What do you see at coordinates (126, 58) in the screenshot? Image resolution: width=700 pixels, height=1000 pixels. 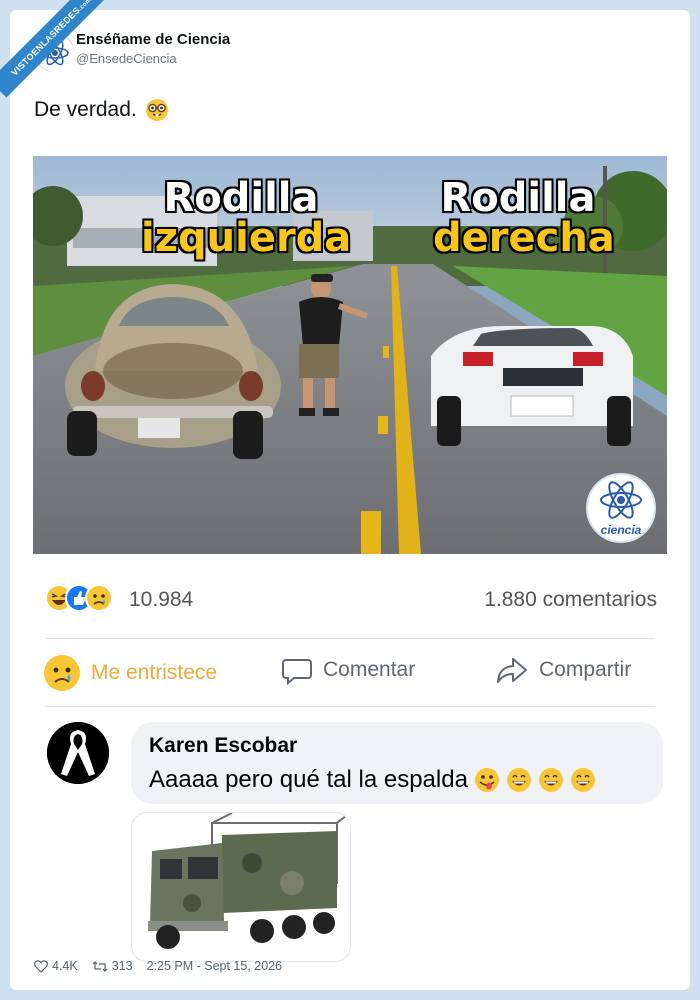 I see `author-handle: @EnsedeCiencia` at bounding box center [126, 58].